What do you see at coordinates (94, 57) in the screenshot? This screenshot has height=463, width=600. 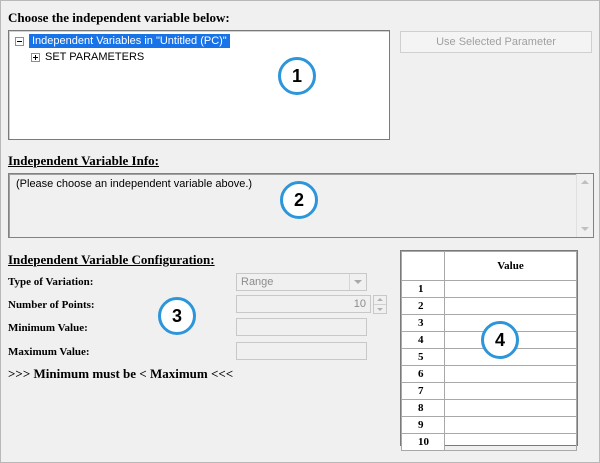 I see `tree-node-set-parameters-label: SET PARAMETERS` at bounding box center [94, 57].